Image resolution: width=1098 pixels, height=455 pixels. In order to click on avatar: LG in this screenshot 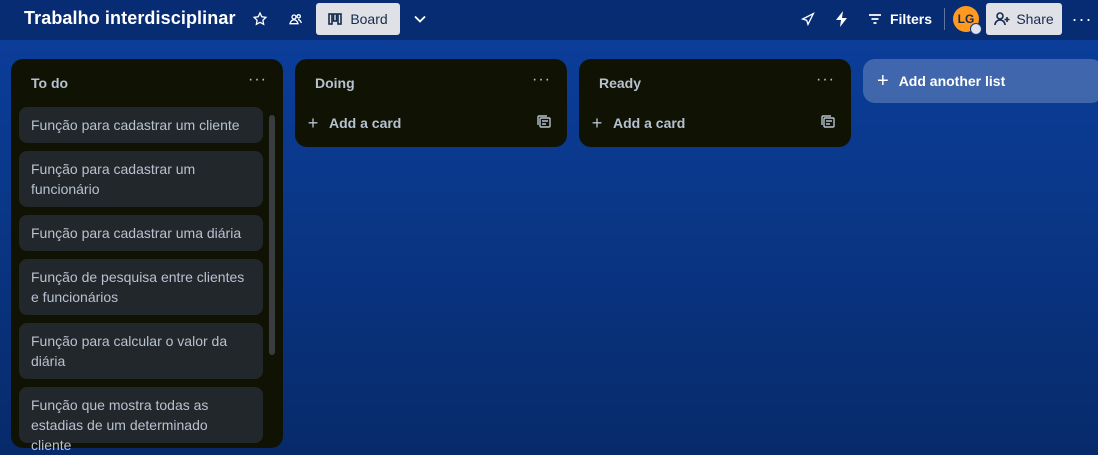, I will do `click(967, 20)`.